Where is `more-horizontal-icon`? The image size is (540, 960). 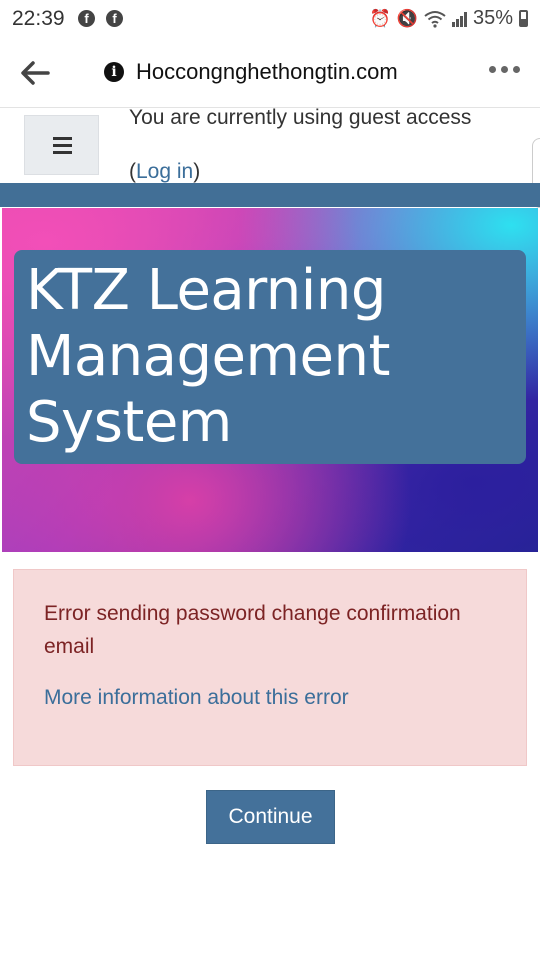
more-horizontal-icon is located at coordinates (504, 69).